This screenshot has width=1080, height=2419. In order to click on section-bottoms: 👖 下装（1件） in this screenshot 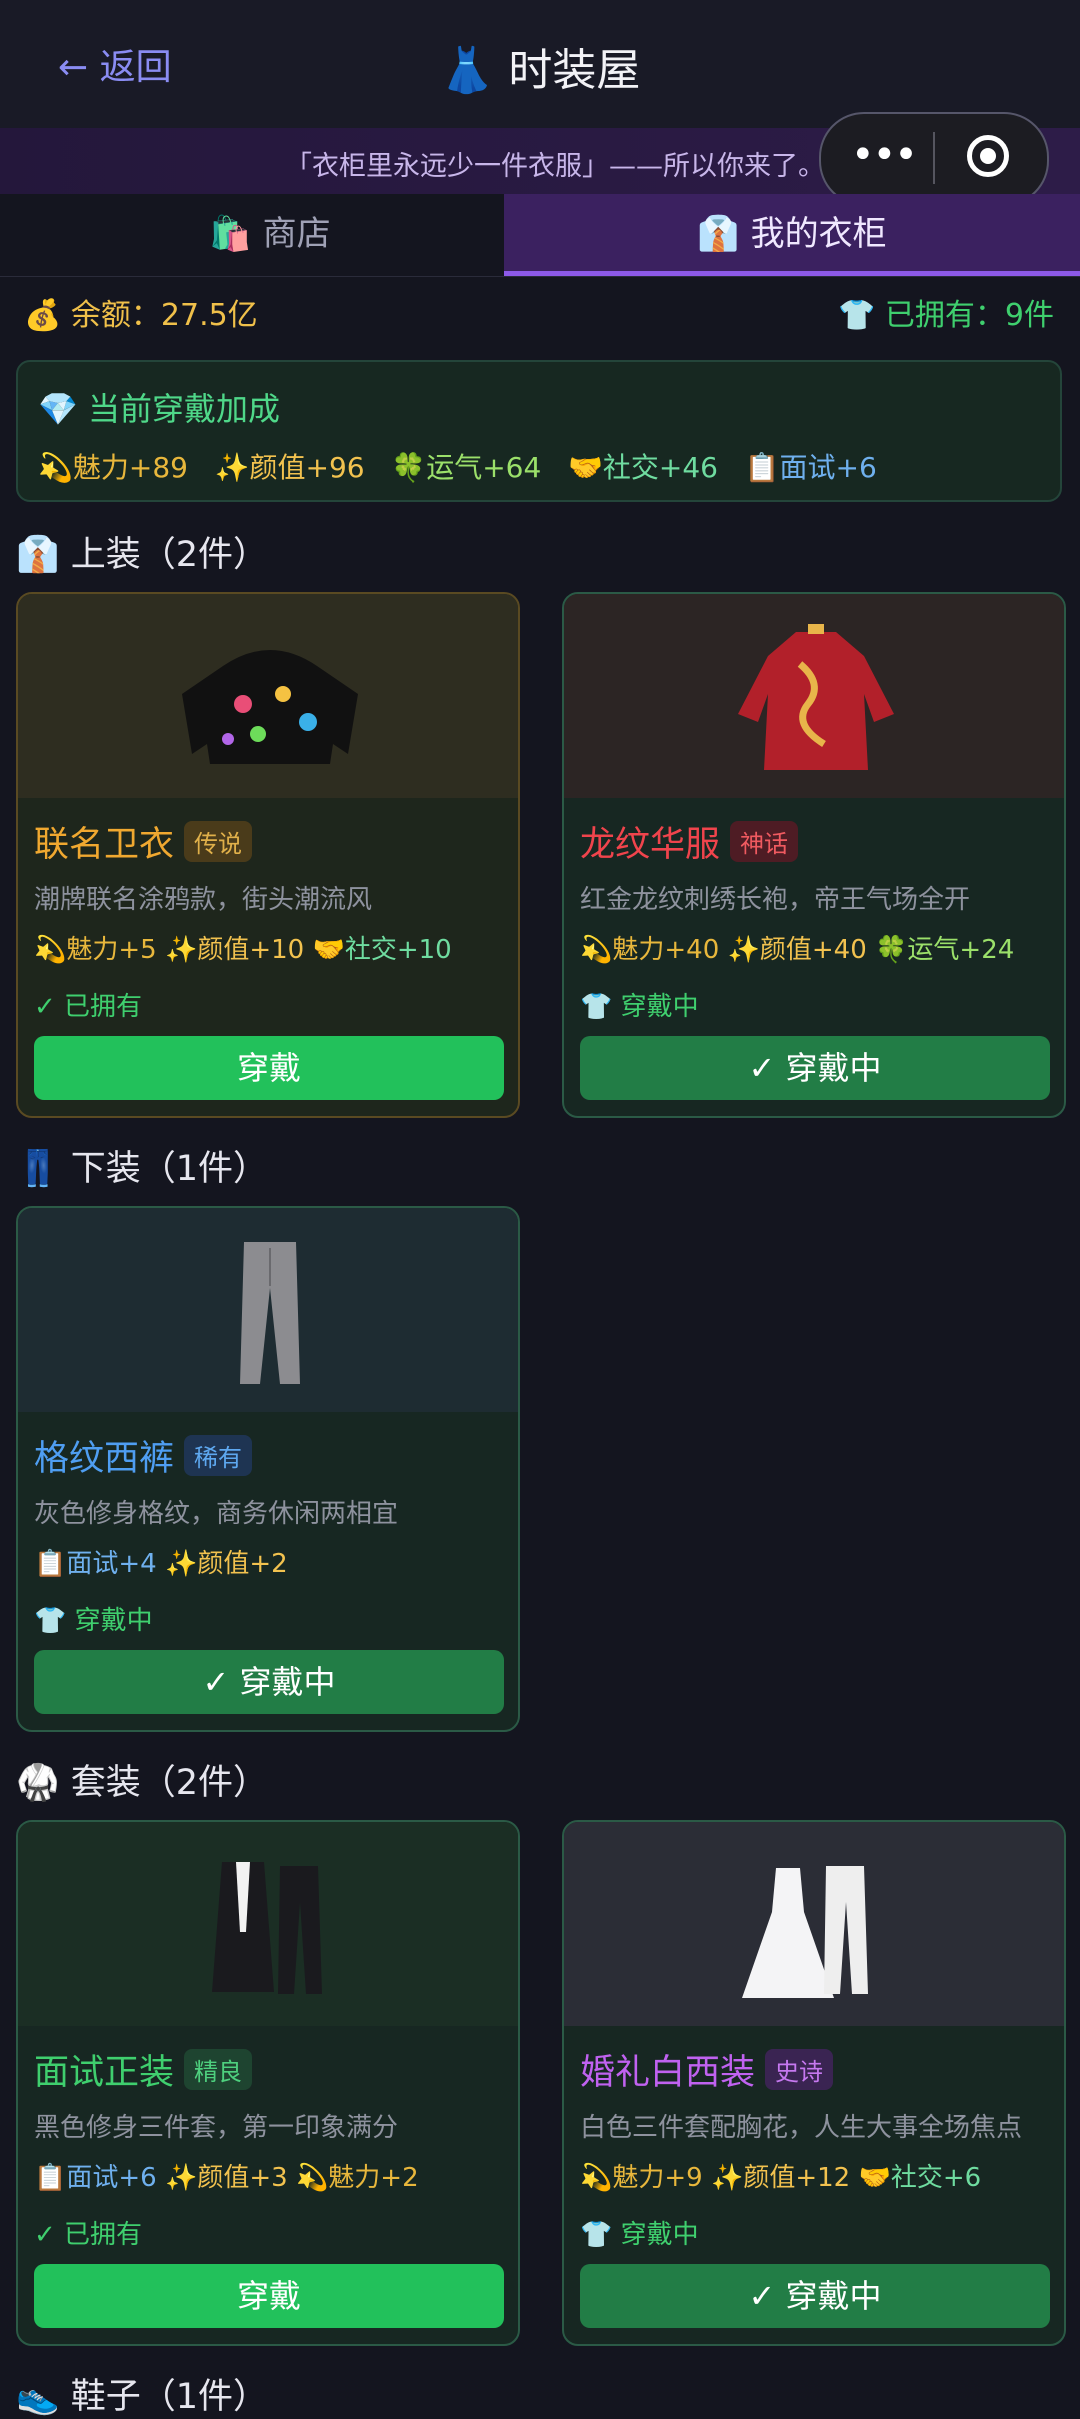, I will do `click(142, 1169)`.